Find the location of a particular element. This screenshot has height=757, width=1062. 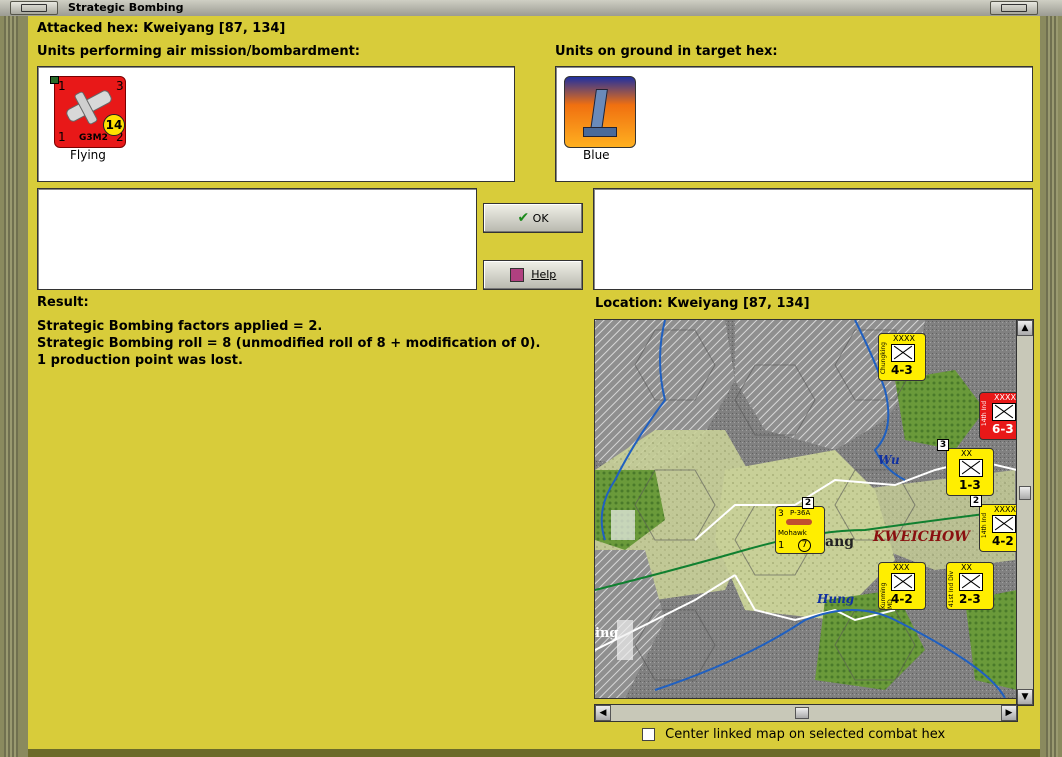

result-label: Result: is located at coordinates (63, 302).